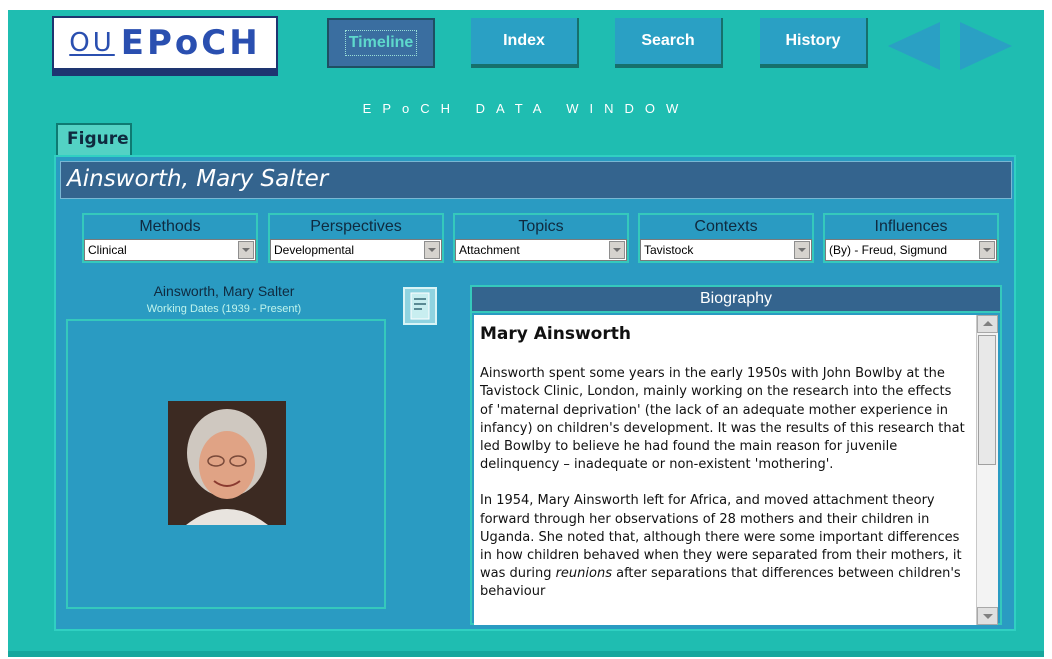 Image resolution: width=1052 pixels, height=659 pixels. Describe the element at coordinates (914, 46) in the screenshot. I see `prev-arrow-icon` at that location.